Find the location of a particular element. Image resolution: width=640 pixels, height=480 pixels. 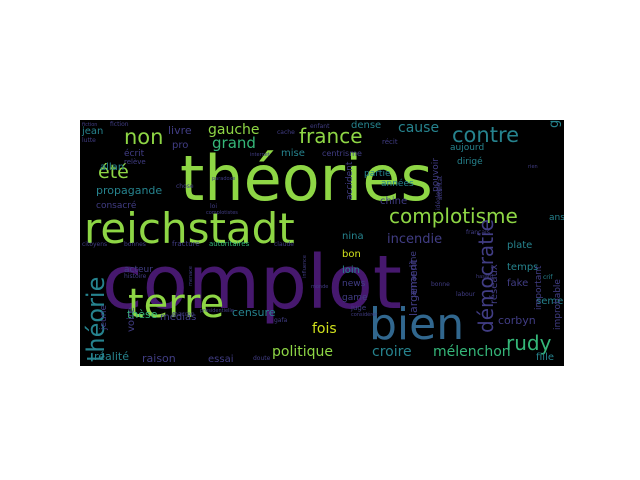

word-complotistes: complotistes is located at coordinates (222, 213).